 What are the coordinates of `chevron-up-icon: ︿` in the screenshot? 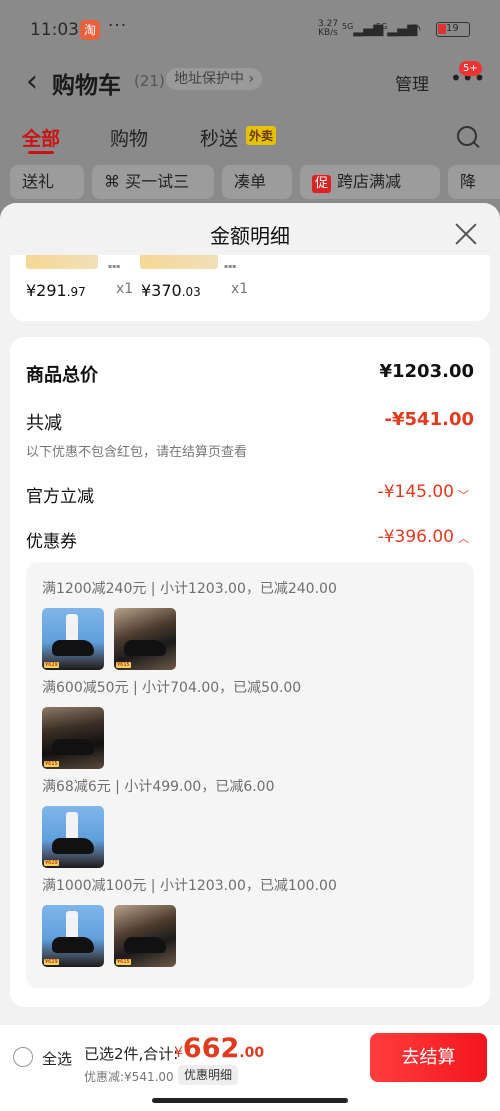 It's located at (463, 538).